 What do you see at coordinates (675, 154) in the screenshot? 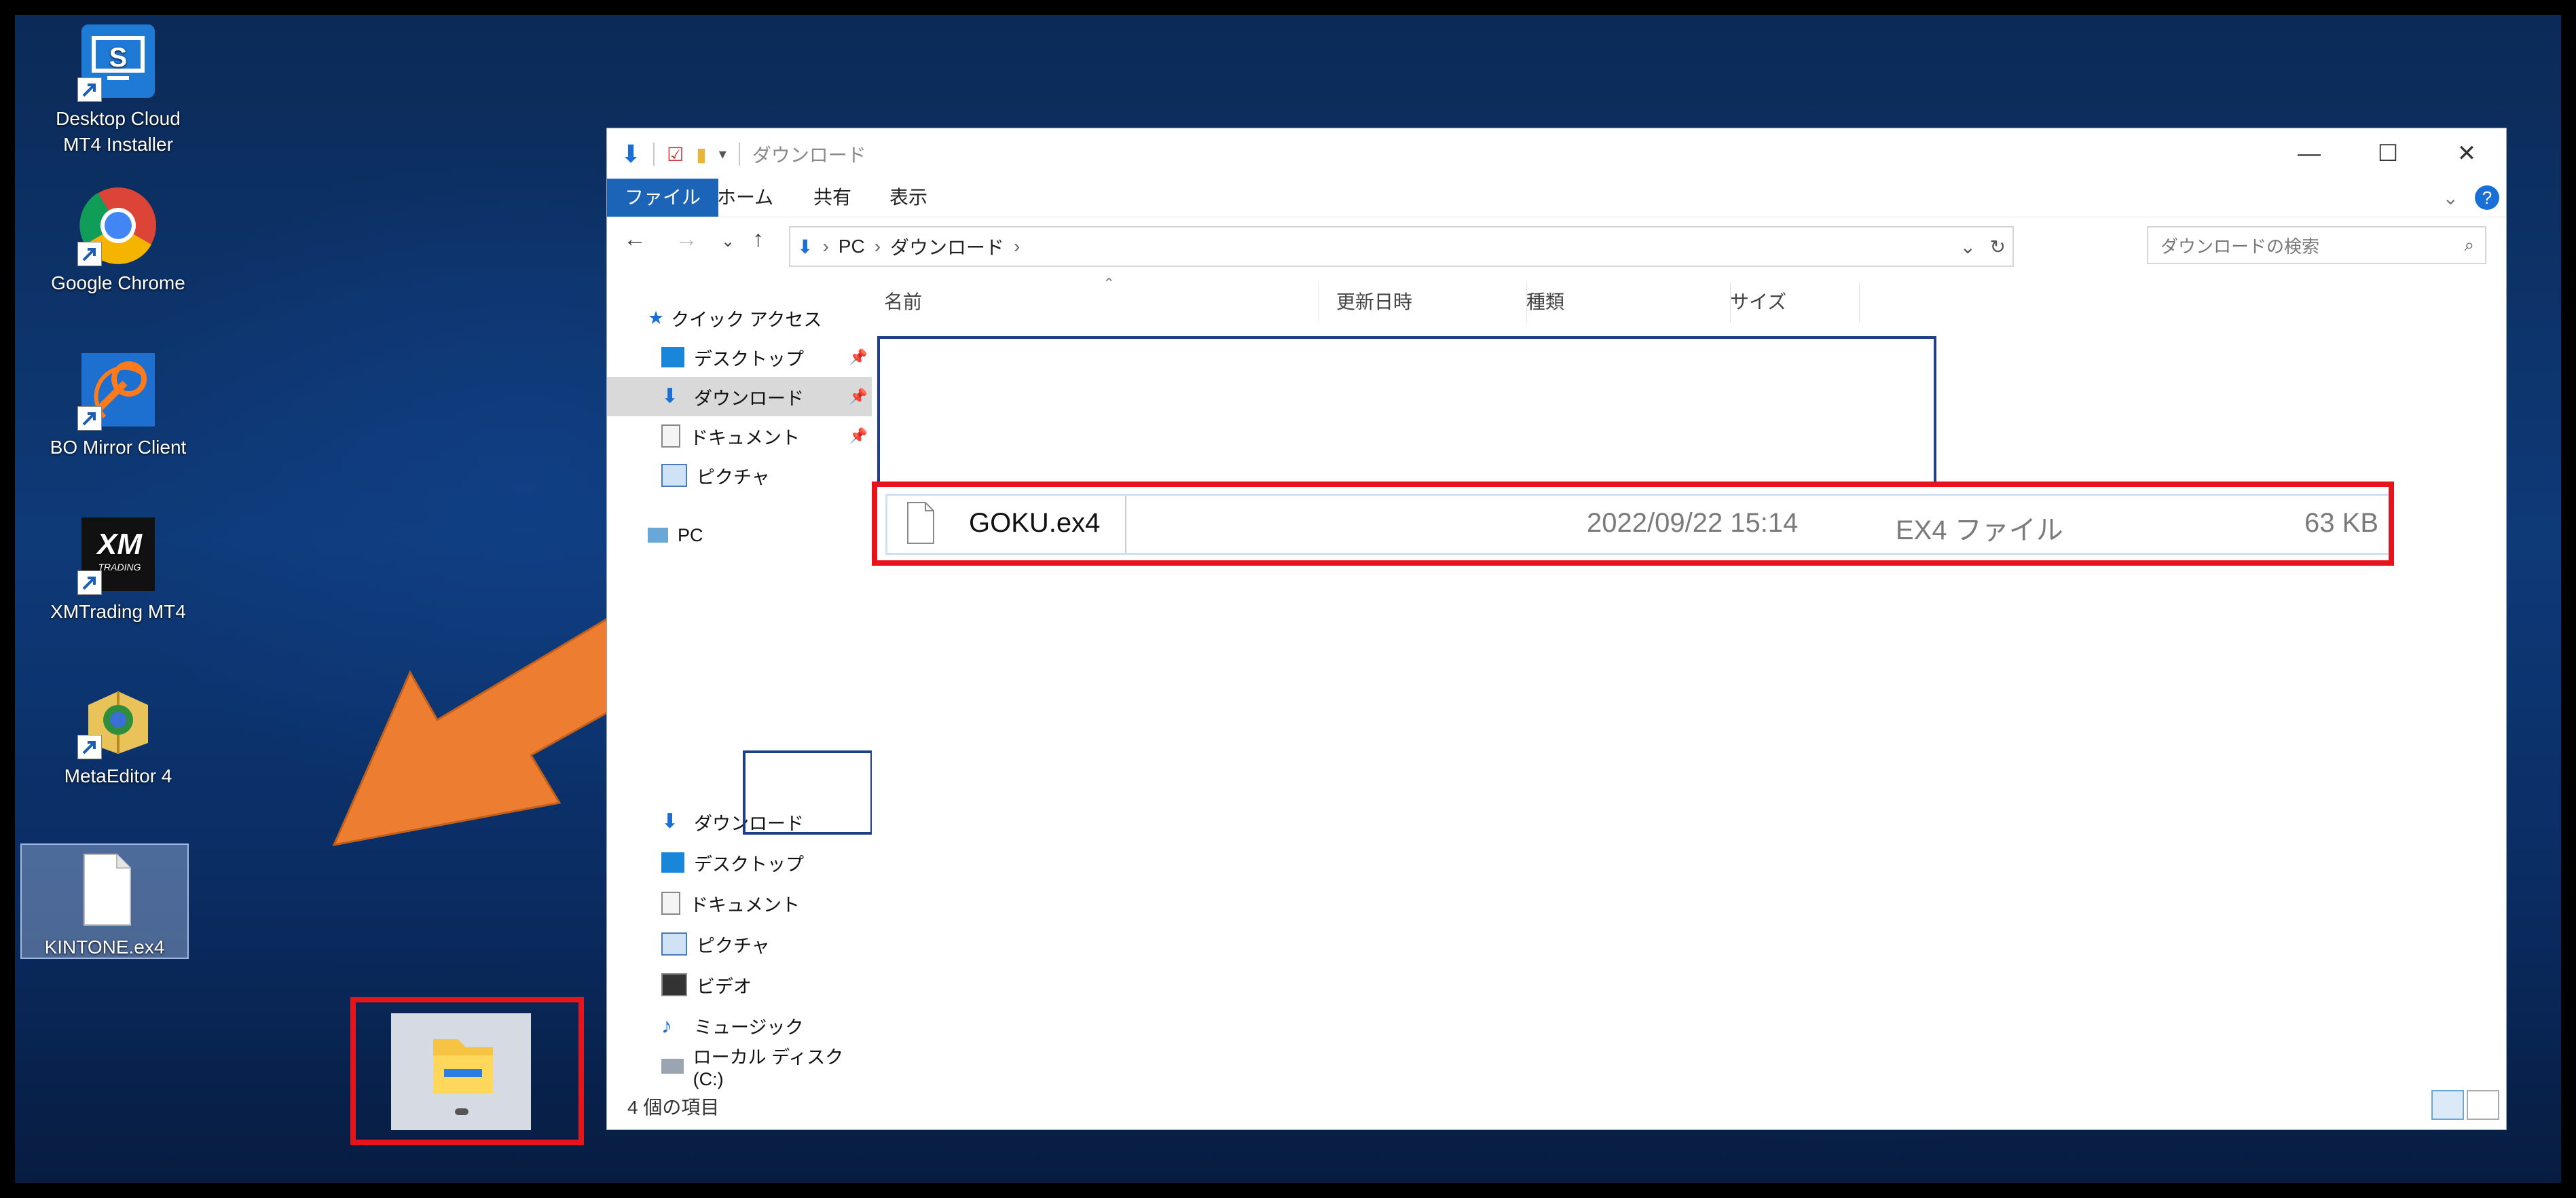
I see `properties-check-icon: ☑` at bounding box center [675, 154].